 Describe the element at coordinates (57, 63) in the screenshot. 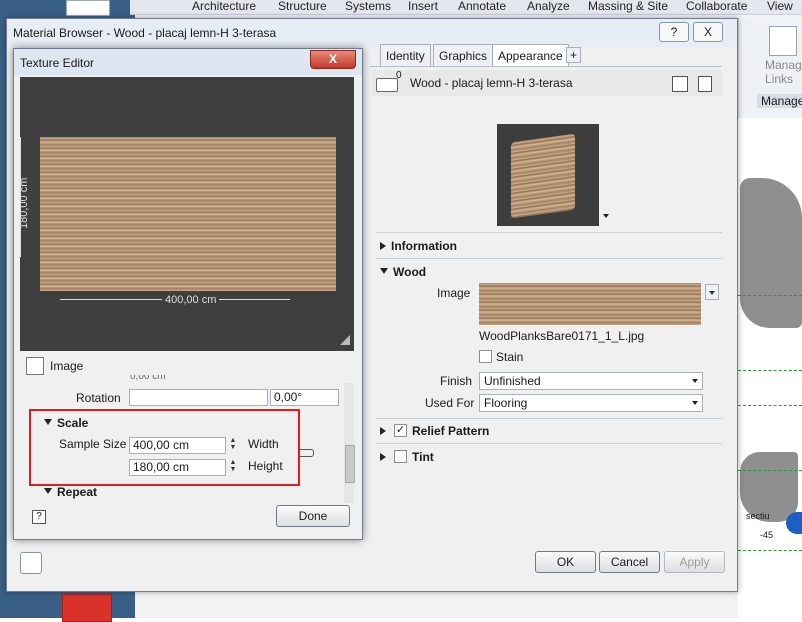

I see `texture-editor-title: Texture Editor` at that location.